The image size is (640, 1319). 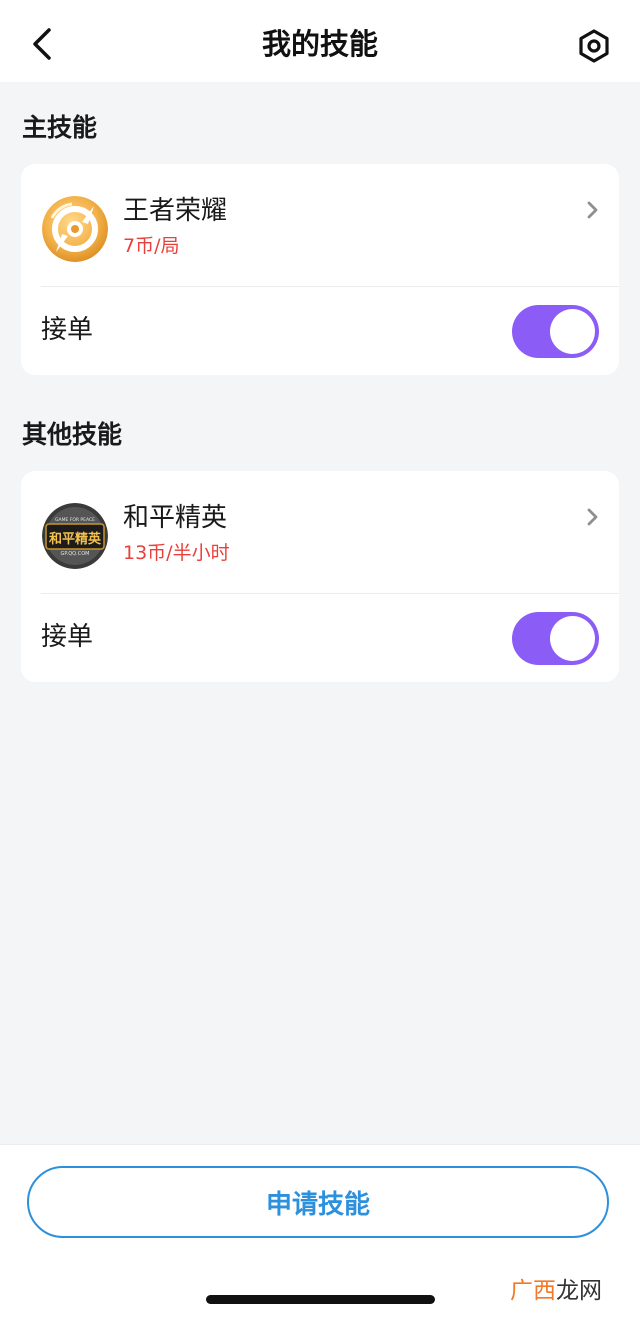 I want to click on bottom-bar: 申请技能 广西龙网, so click(x=320, y=1231).